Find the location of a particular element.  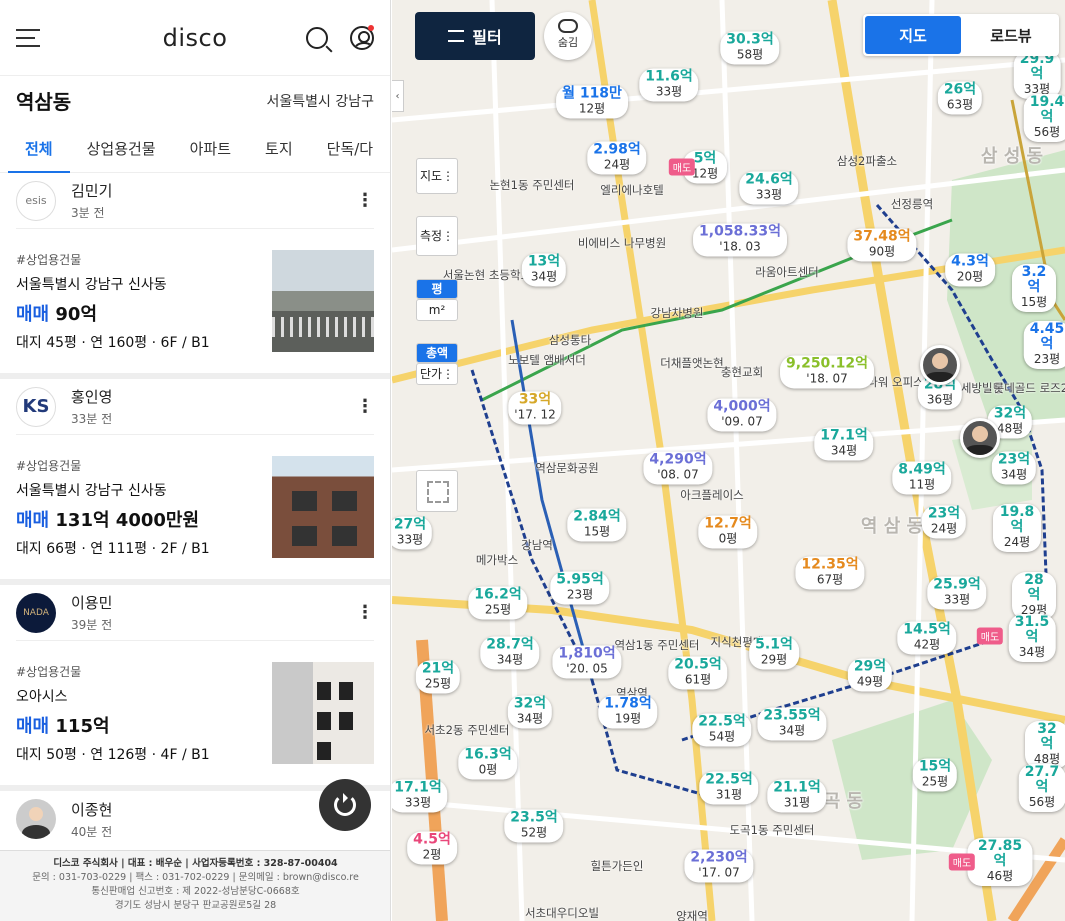

price-pin: 33억 '17. 12 is located at coordinates (535, 408).